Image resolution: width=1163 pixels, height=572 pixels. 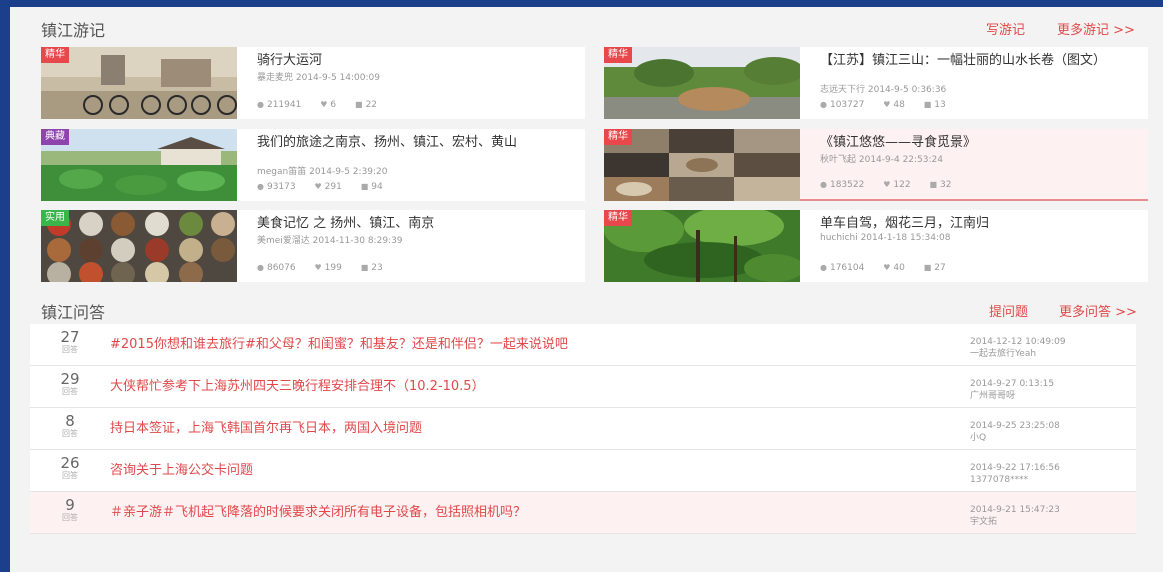 What do you see at coordinates (1015, 516) in the screenshot?
I see `question-meta: 2014-9-21 15:47:23 宇文拓` at bounding box center [1015, 516].